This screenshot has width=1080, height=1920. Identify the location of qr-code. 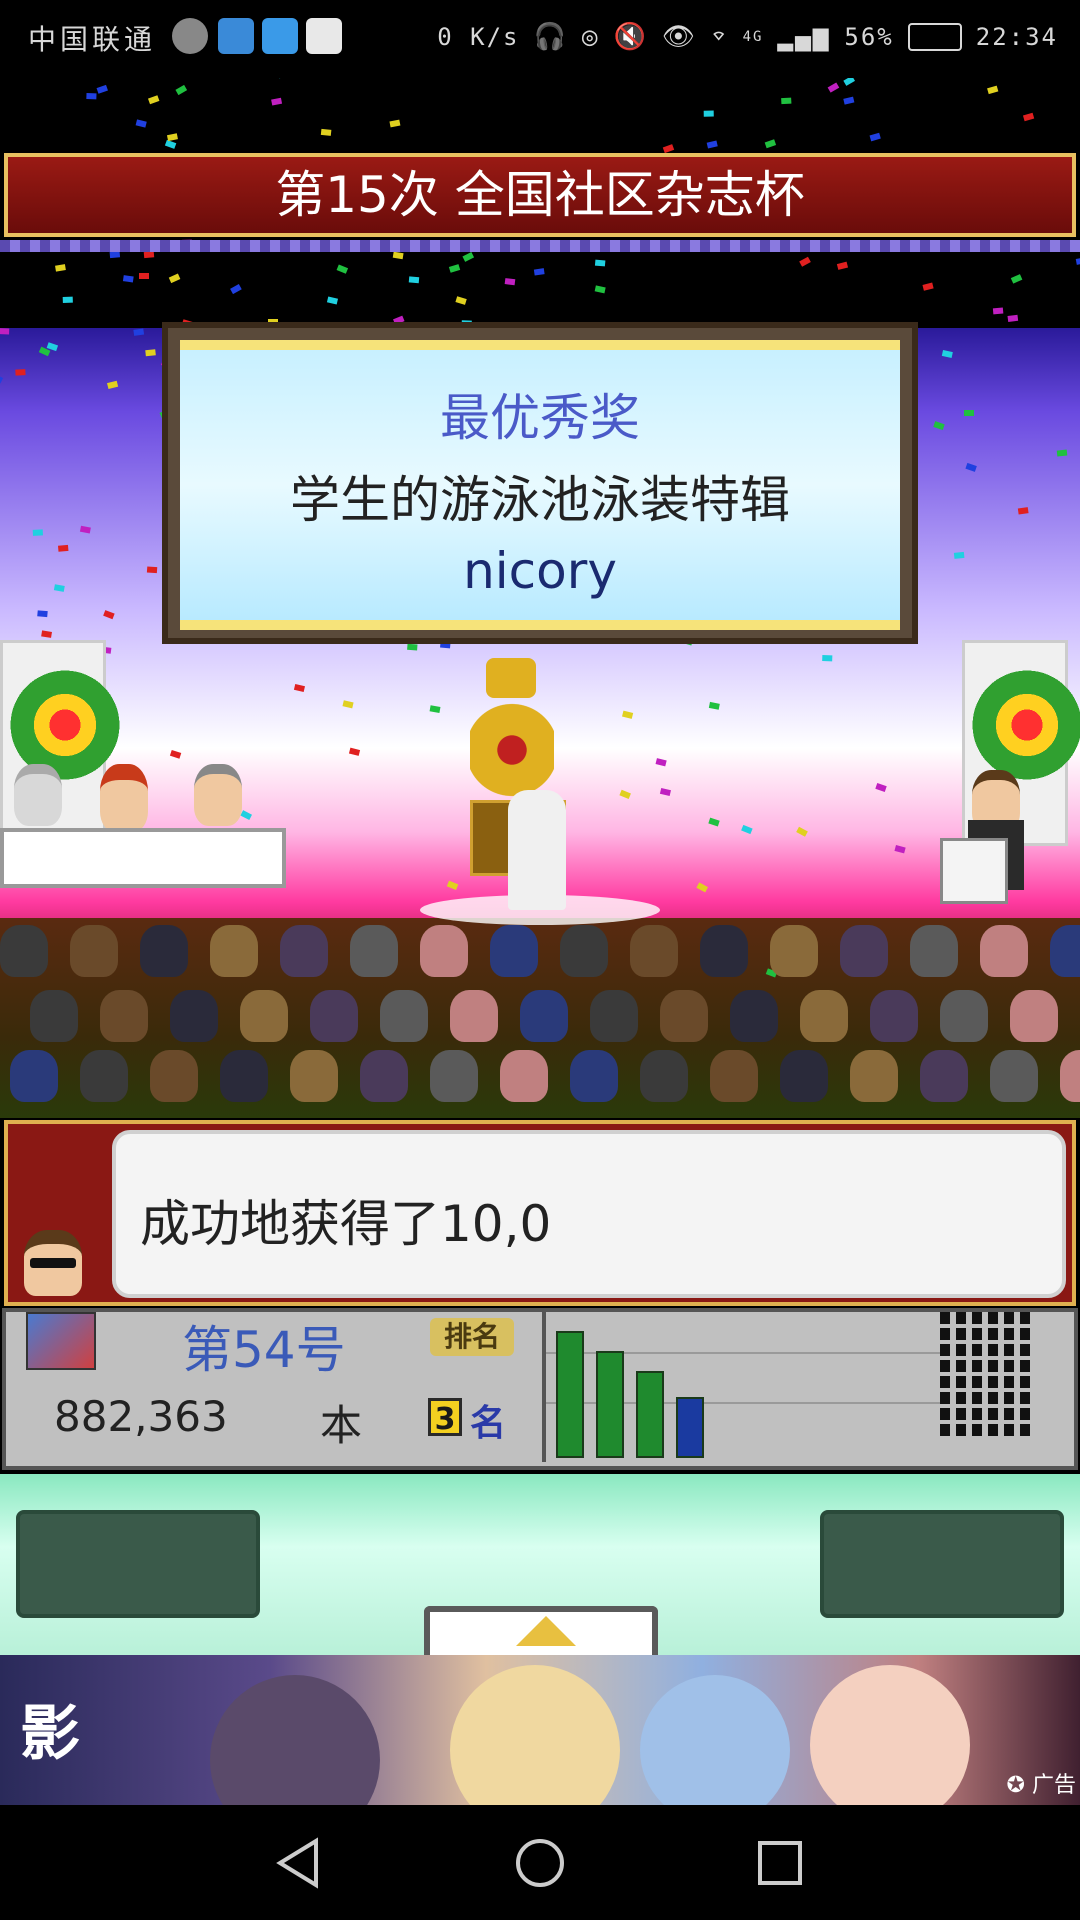
(987, 1372).